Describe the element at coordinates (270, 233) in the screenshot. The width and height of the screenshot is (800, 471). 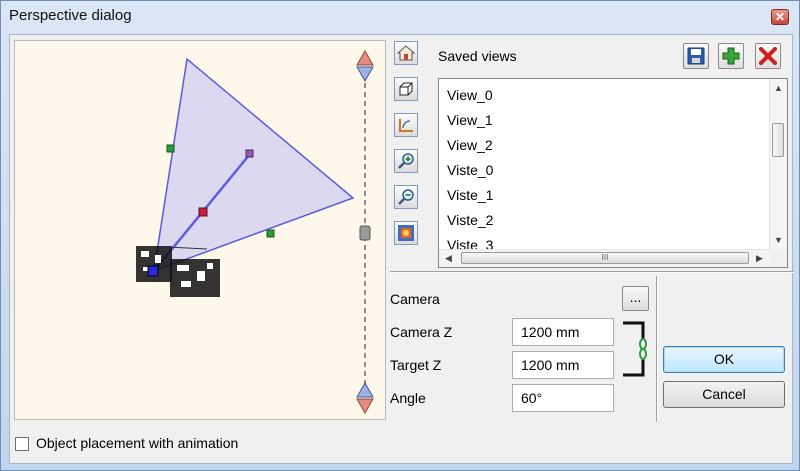
I see `right-angle-handle` at that location.